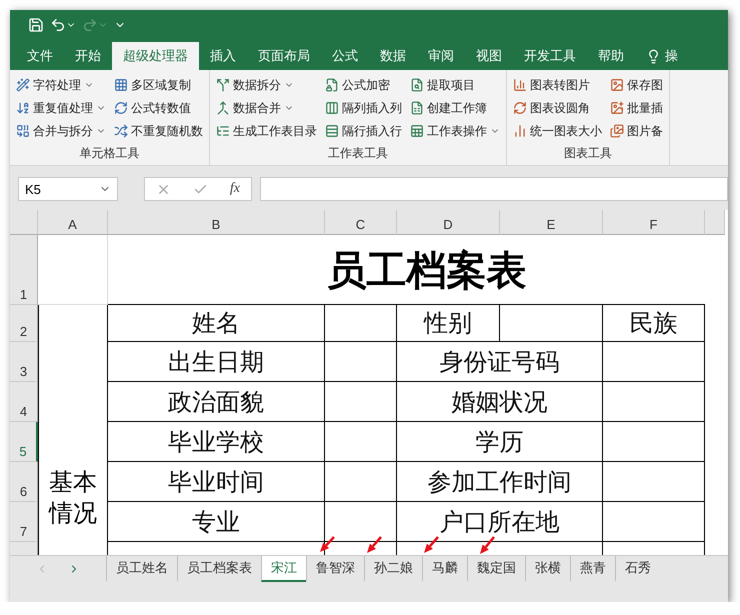 The image size is (740, 615). I want to click on spreadsheet-icon, so click(417, 108).